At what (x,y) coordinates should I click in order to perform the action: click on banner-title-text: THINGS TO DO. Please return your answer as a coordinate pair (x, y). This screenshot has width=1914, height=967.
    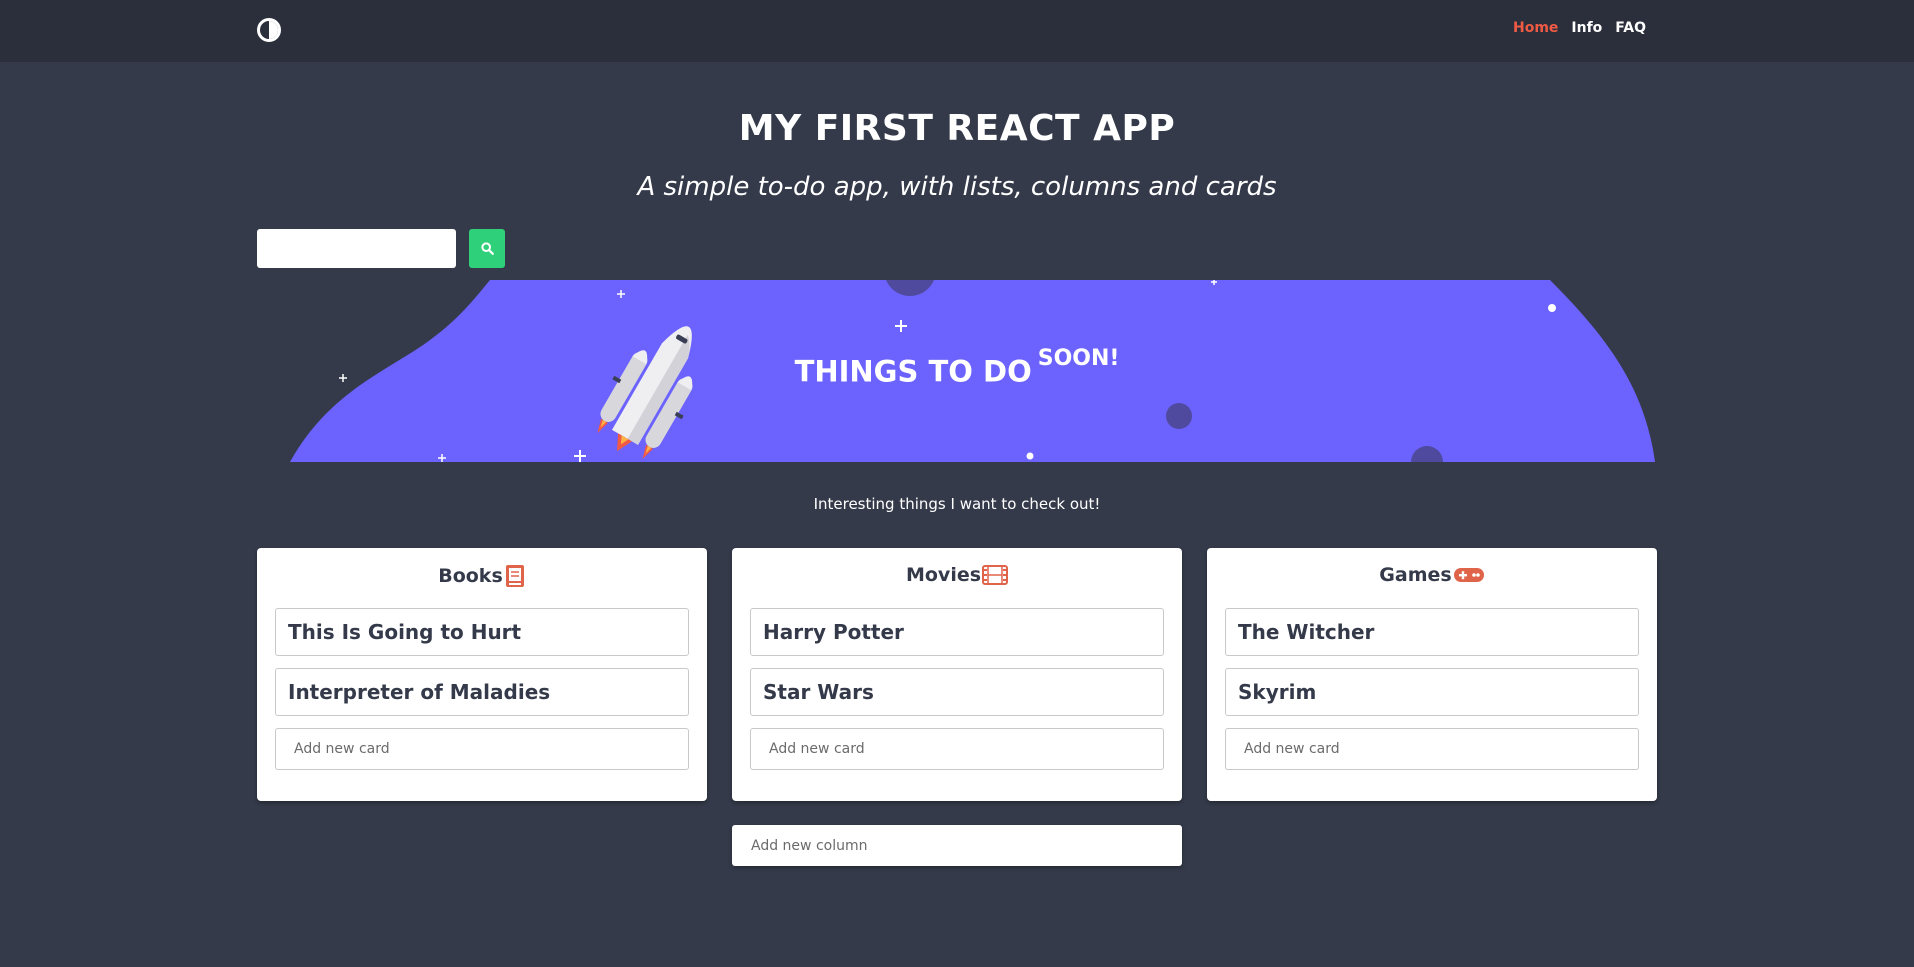
    Looking at the image, I should click on (913, 371).